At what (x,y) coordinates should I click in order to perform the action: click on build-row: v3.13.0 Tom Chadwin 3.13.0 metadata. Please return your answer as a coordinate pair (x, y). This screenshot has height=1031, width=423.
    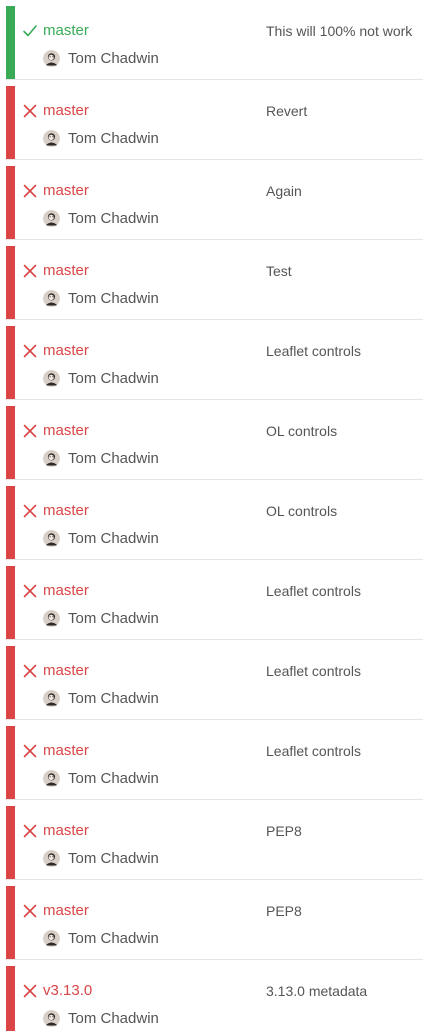
    Looking at the image, I should click on (214, 998).